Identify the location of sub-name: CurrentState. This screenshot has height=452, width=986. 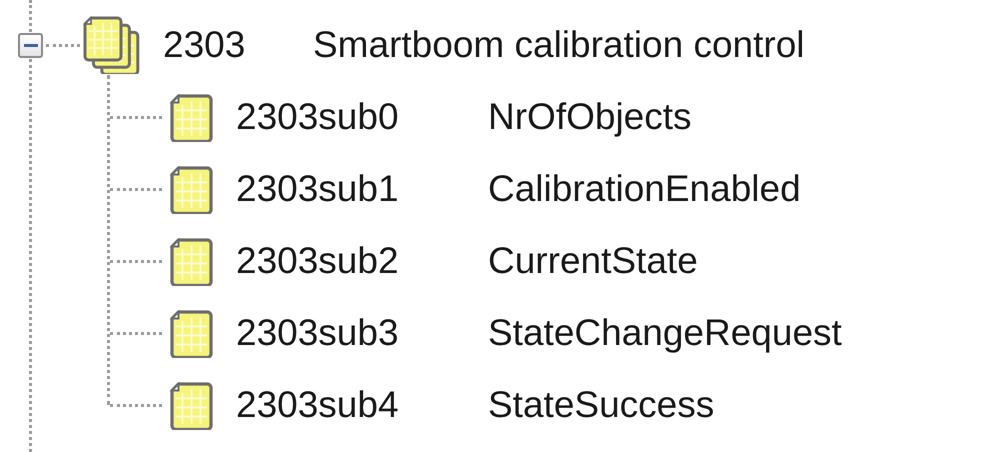
(593, 261).